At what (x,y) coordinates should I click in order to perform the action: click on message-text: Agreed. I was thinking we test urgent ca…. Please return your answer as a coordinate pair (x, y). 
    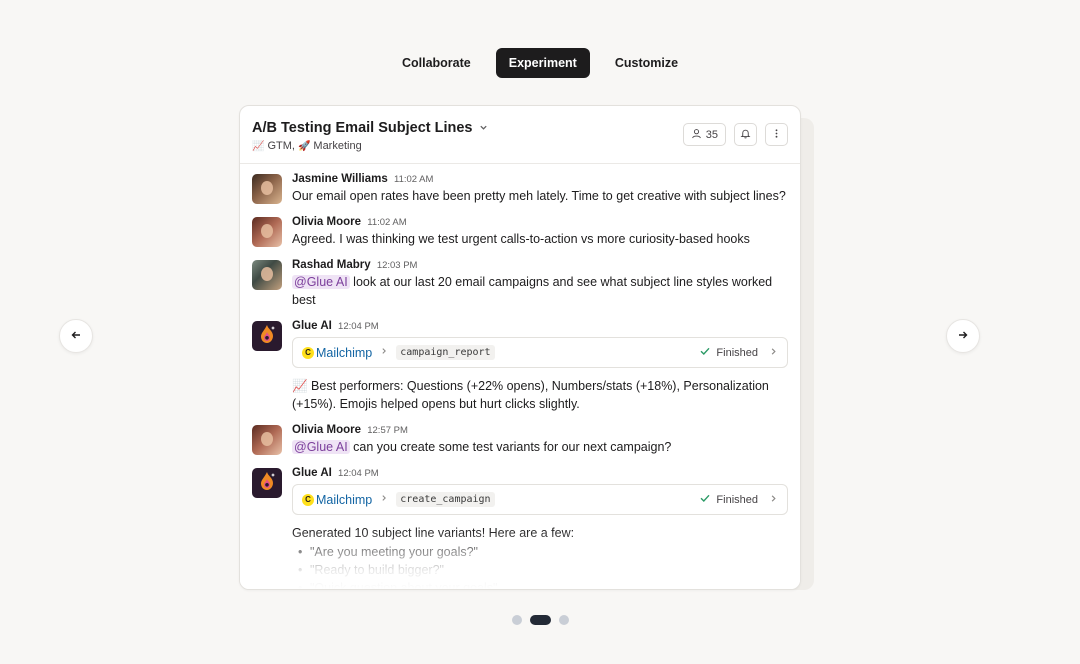
    Looking at the image, I should click on (521, 239).